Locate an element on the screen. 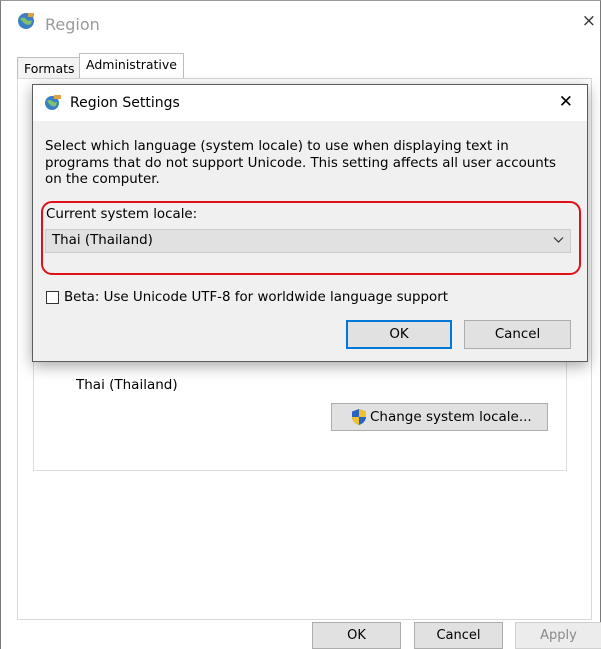 This screenshot has width=601, height=649. ok-button: OK is located at coordinates (356, 635).